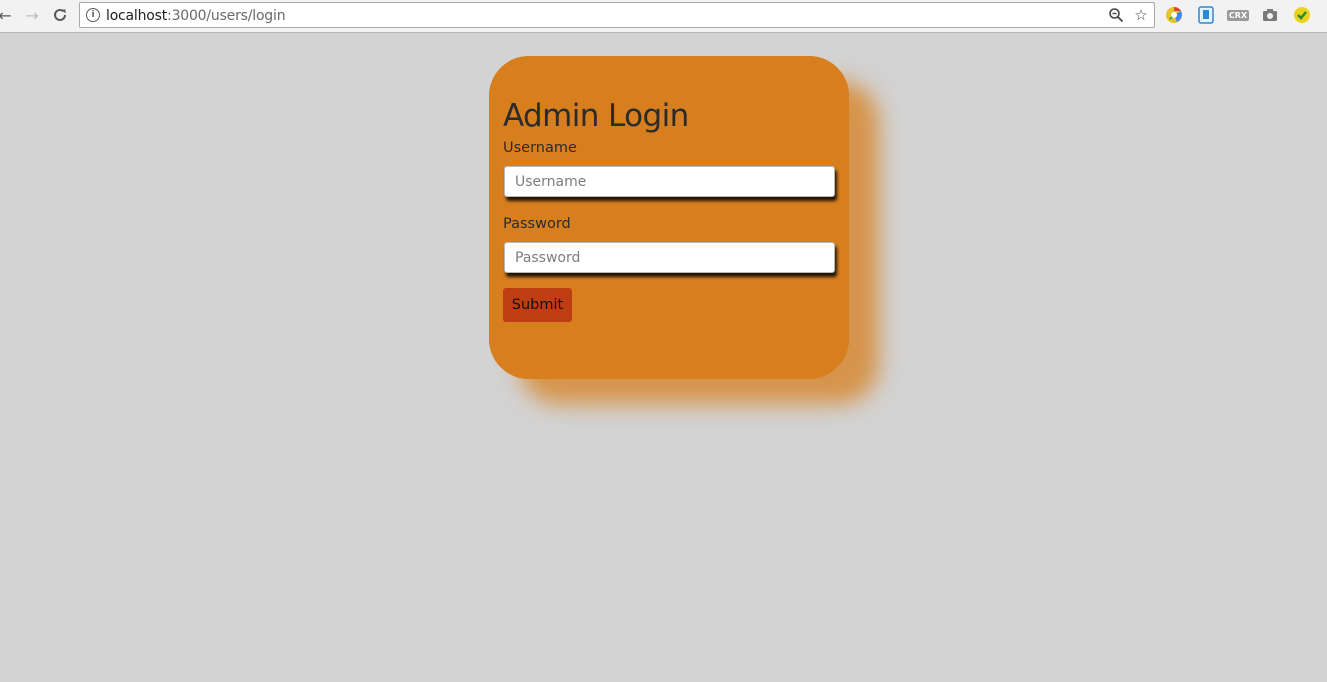  I want to click on reload-icon, so click(60, 14).